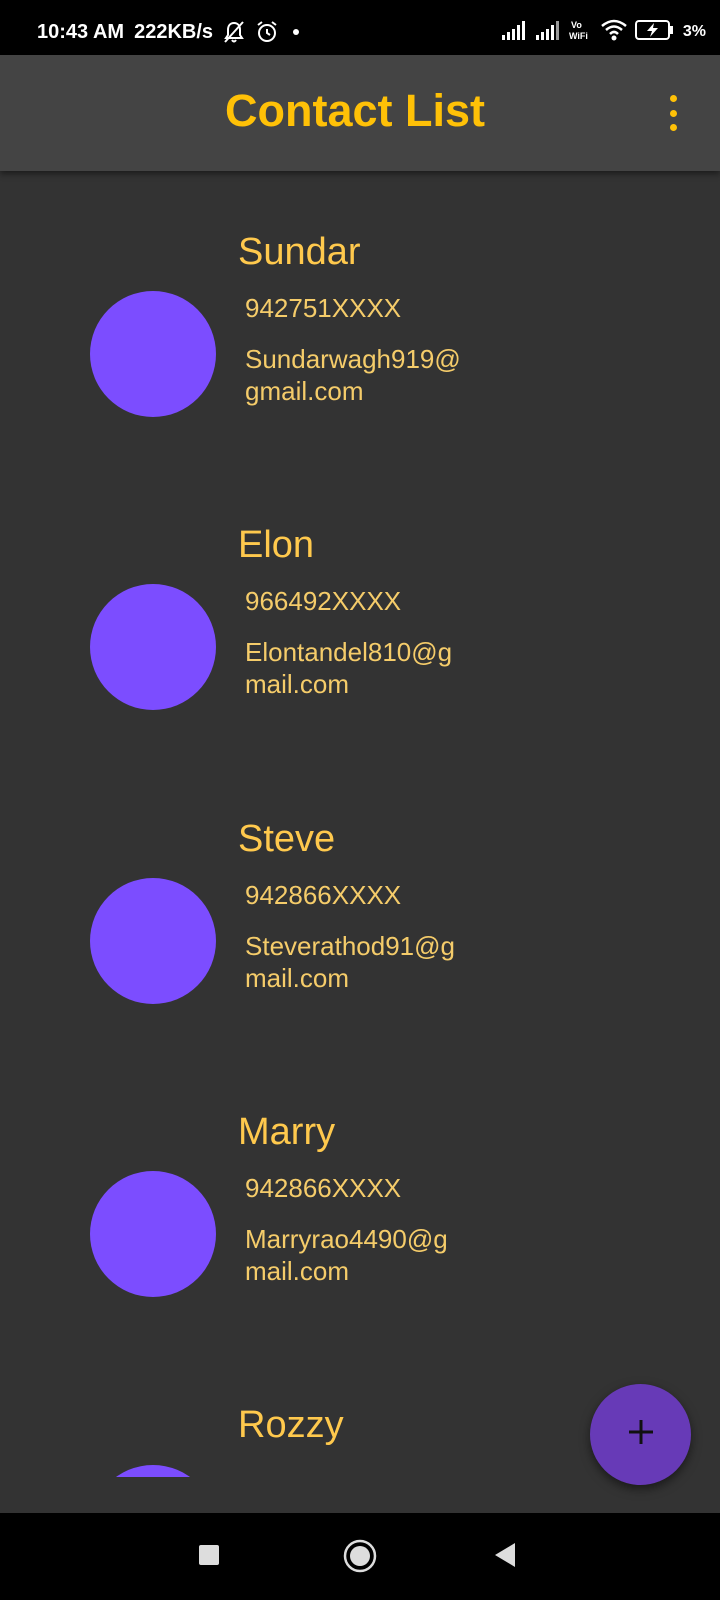  Describe the element at coordinates (578, 36) in the screenshot. I see `svg-text: WiFi` at that location.